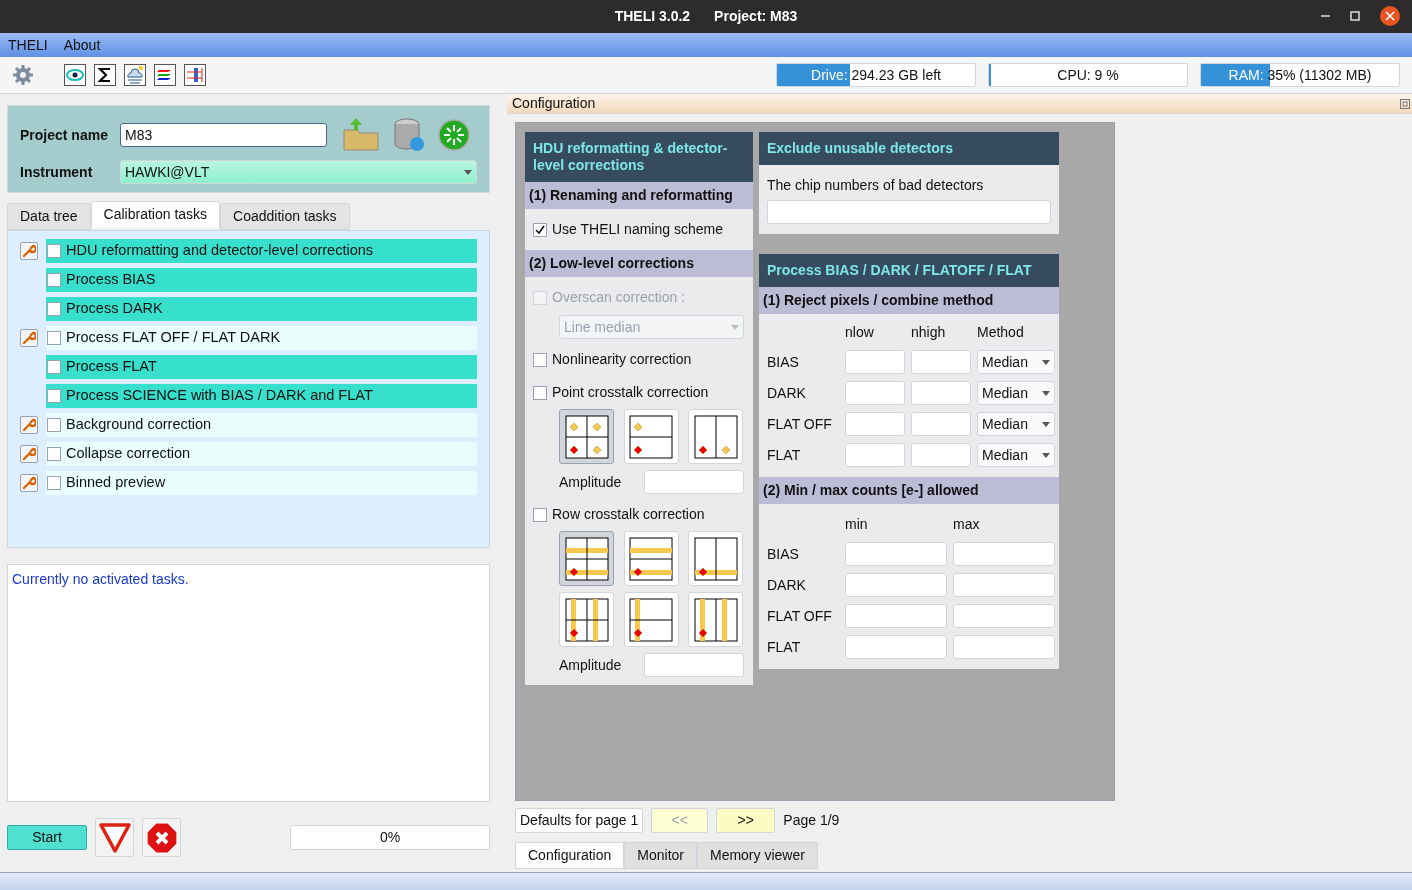  Describe the element at coordinates (757, 855) in the screenshot. I see `tab: Memory viewer` at that location.